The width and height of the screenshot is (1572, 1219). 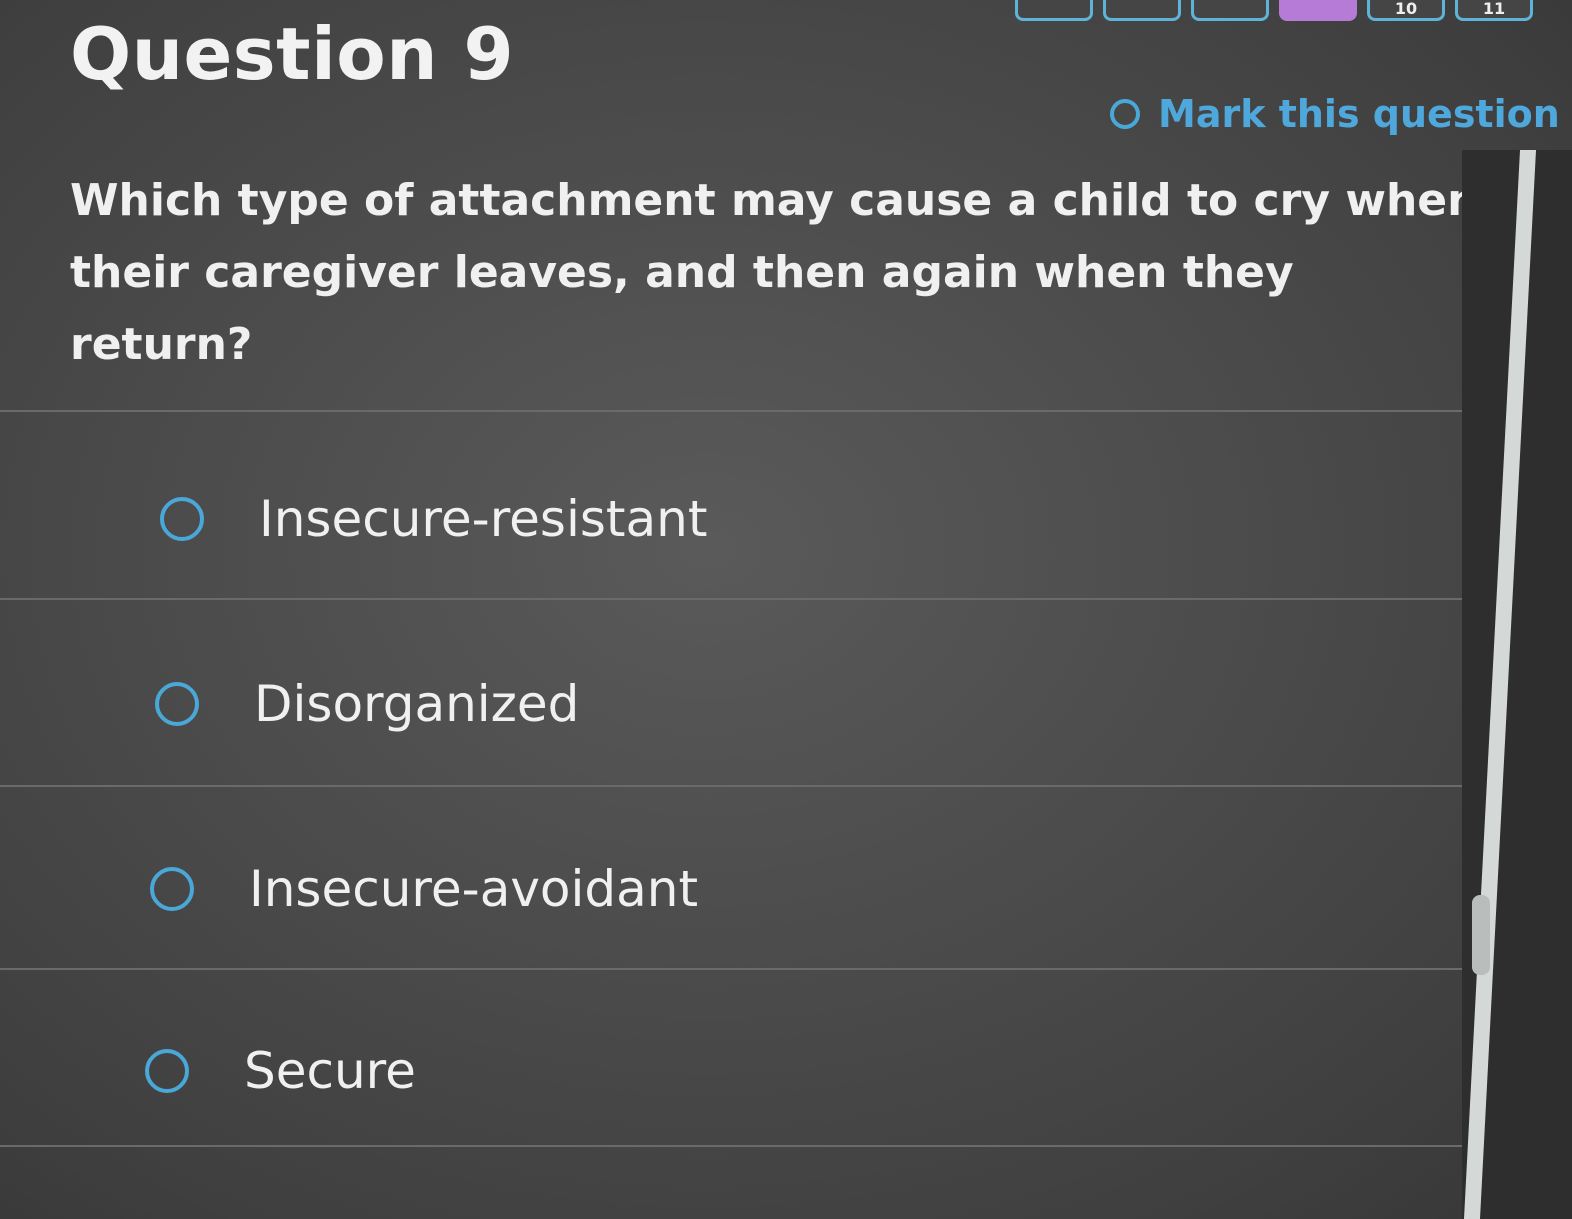 I want to click on option-label: Secure, so click(x=330, y=1071).